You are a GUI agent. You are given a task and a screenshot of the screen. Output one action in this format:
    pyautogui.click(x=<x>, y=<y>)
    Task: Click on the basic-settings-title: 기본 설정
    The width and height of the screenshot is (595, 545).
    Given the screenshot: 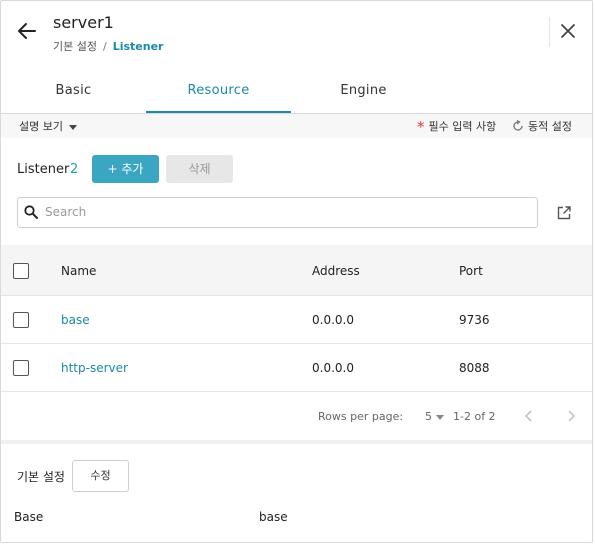 What is the action you would take?
    pyautogui.click(x=41, y=477)
    